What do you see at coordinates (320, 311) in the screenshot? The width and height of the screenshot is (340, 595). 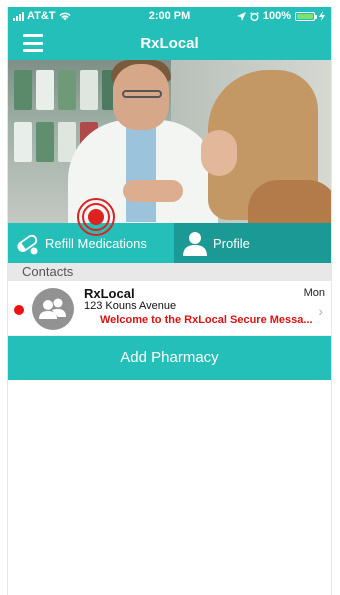 I see `chevron-right-icon: ›` at bounding box center [320, 311].